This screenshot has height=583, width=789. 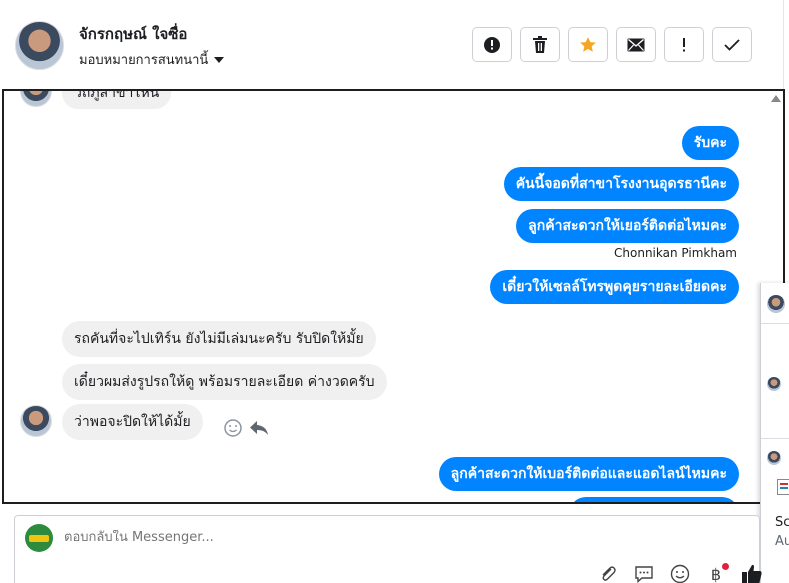 I want to click on envelope-icon, so click(x=636, y=44).